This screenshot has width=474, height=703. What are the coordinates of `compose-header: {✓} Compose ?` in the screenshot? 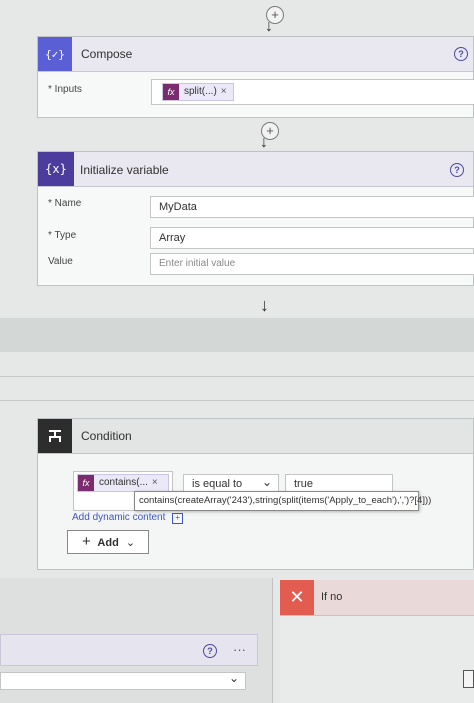 It's located at (255, 54).